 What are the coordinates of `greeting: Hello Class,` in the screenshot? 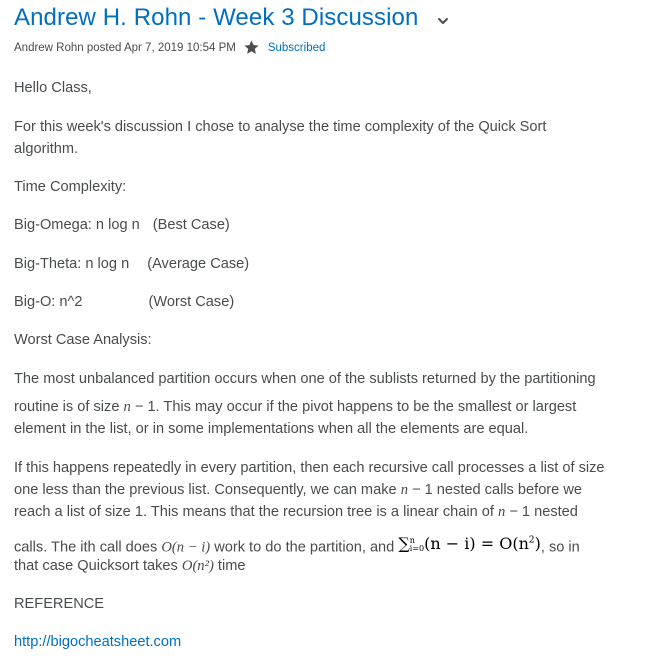 It's located at (53, 88).